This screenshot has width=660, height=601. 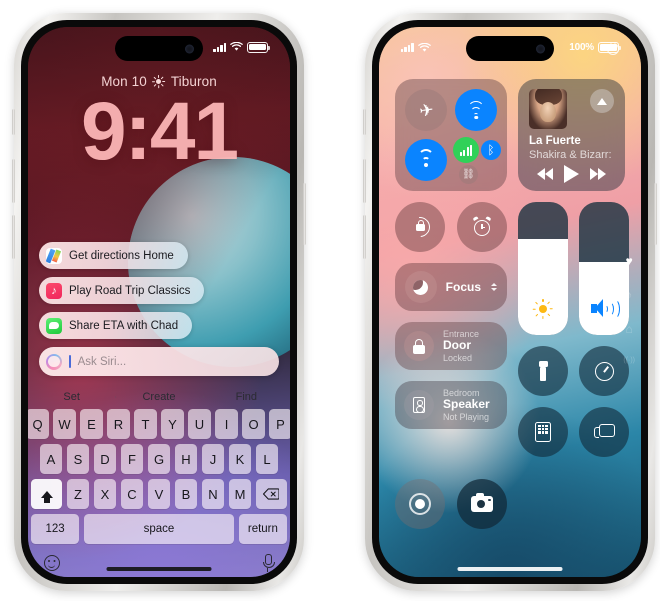 What do you see at coordinates (451, 346) in the screenshot?
I see `home-tile-door: Entrance Door Locked` at bounding box center [451, 346].